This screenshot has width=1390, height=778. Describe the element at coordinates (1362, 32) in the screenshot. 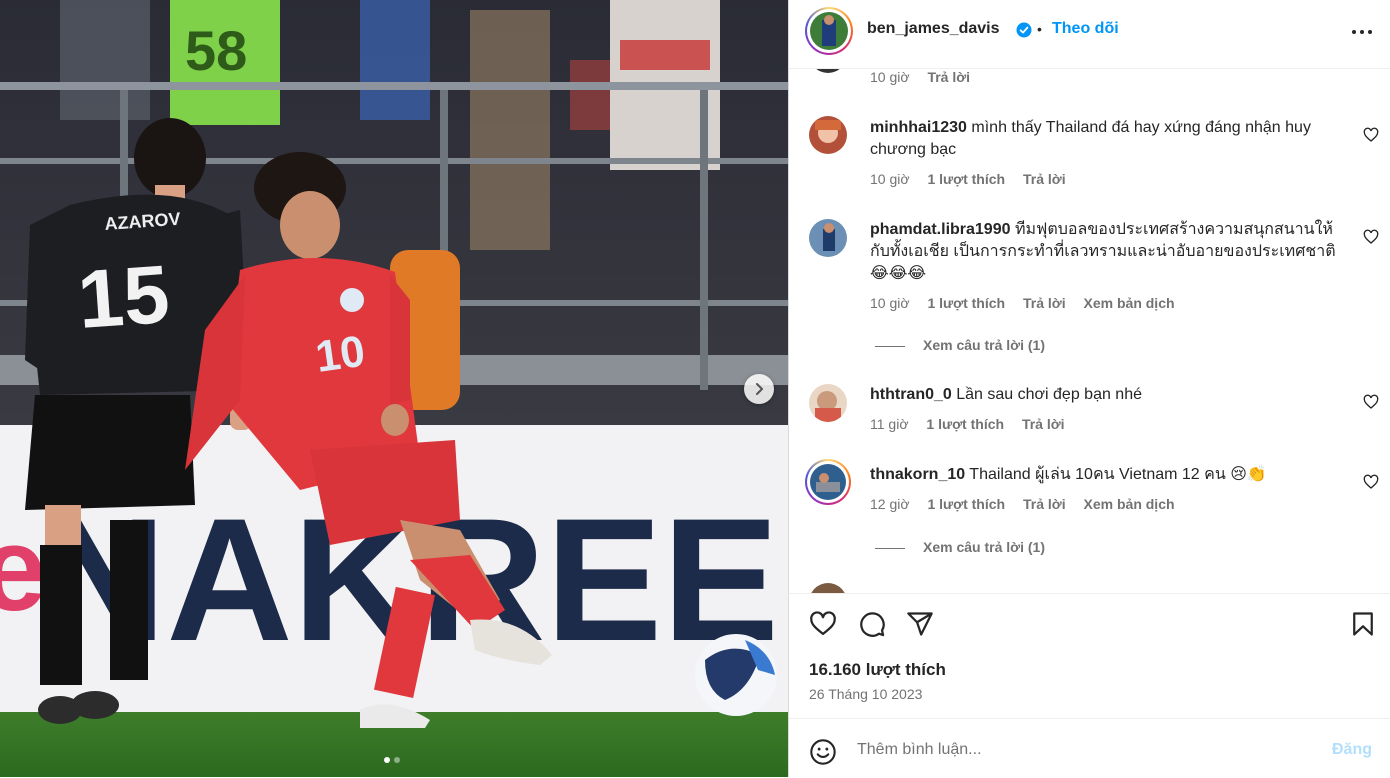

I see `more-icon` at that location.